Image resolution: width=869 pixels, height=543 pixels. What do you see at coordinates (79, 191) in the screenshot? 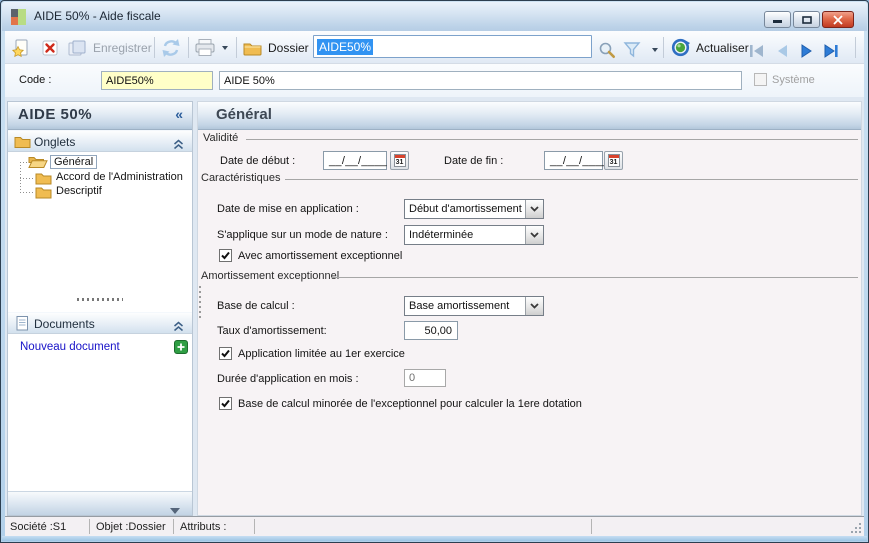
I see `sidebar-item-descriptif: Descriptif` at bounding box center [79, 191].